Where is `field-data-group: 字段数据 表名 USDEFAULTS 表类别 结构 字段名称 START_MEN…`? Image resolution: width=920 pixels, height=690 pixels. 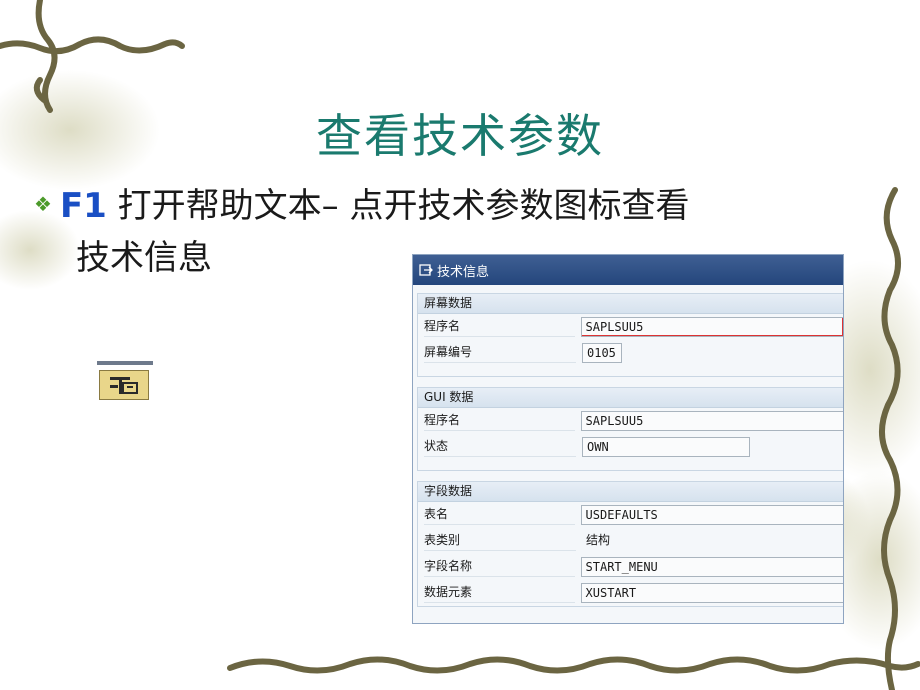
field-data-group: 字段数据 表名 USDEFAULTS 表类别 结构 字段名称 START_MEN… is located at coordinates (630, 544).